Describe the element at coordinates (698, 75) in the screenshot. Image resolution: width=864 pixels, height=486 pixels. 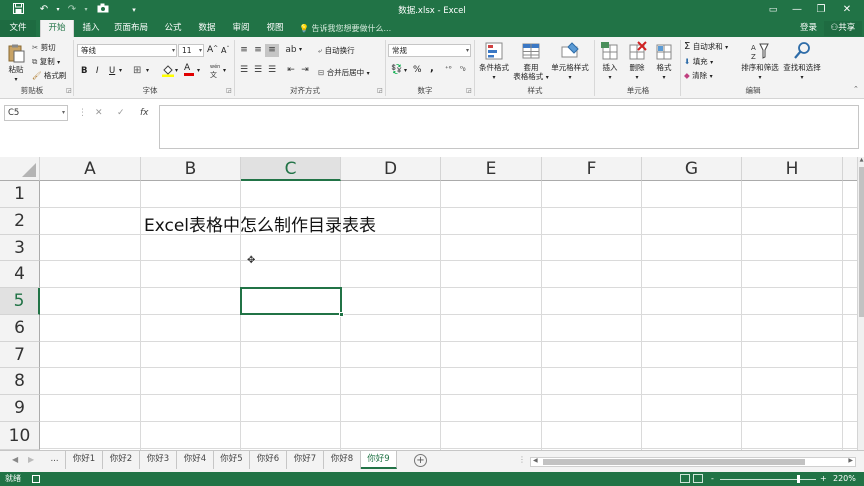
I see `clear-button: ◆ 清除 ▾` at that location.